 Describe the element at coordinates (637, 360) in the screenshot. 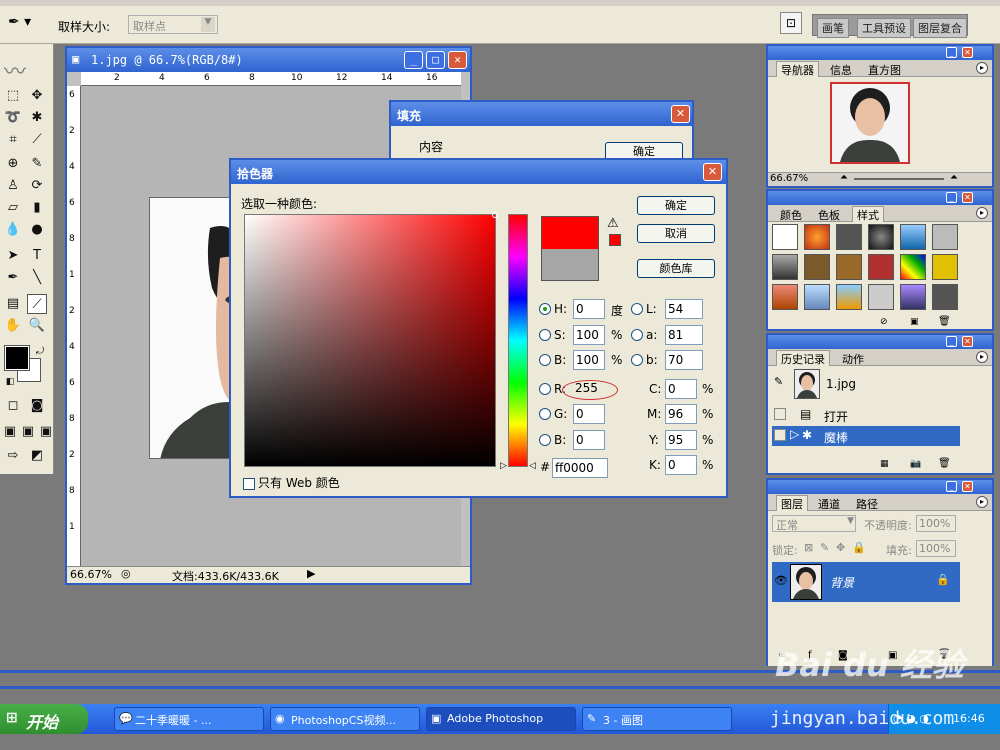

I see `b-radio` at that location.